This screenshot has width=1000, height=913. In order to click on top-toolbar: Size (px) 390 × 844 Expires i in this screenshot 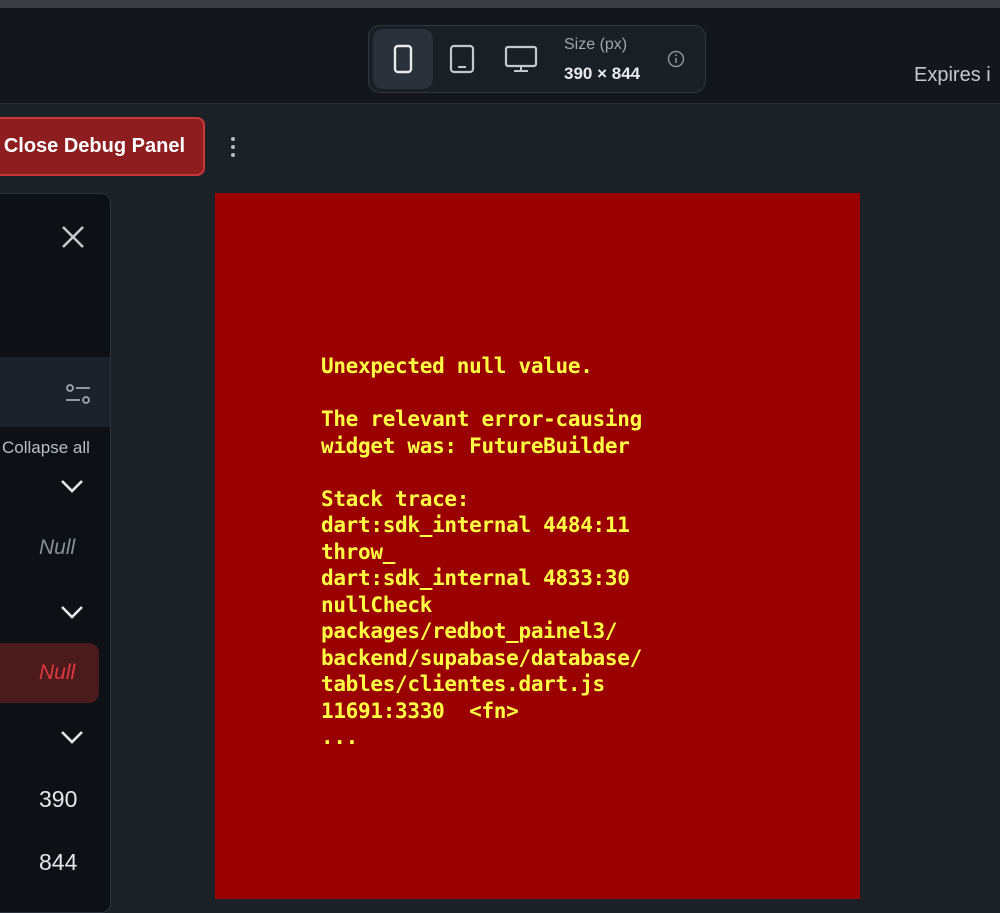, I will do `click(500, 56)`.